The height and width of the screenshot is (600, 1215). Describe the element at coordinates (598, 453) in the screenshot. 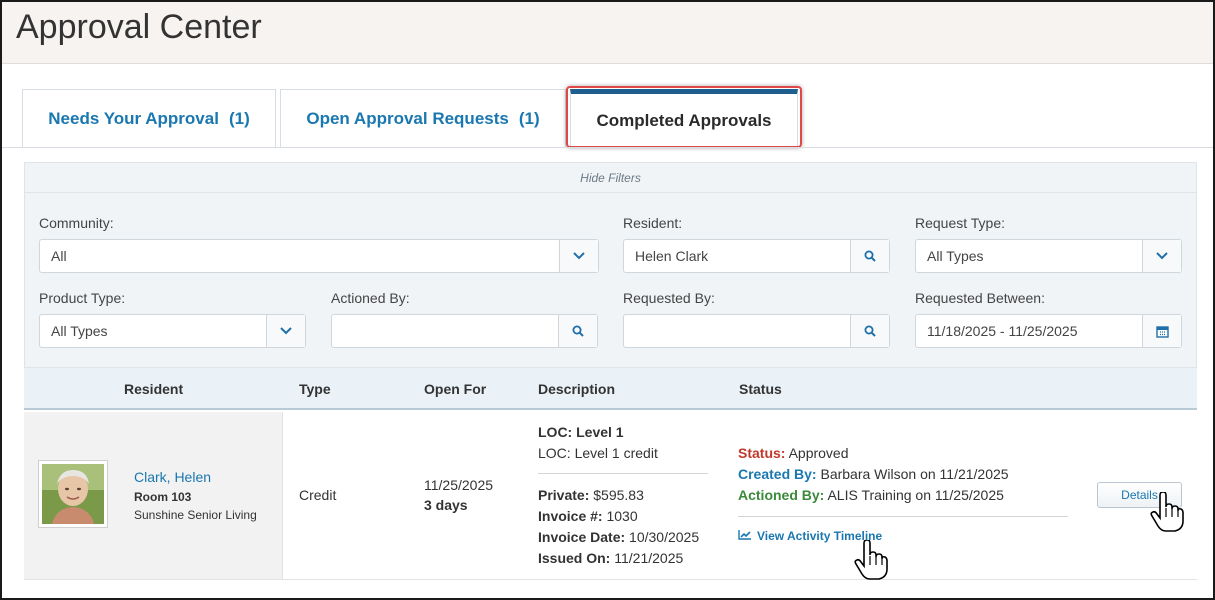

I see `loc-detail: LOC: Level 1 credit` at that location.